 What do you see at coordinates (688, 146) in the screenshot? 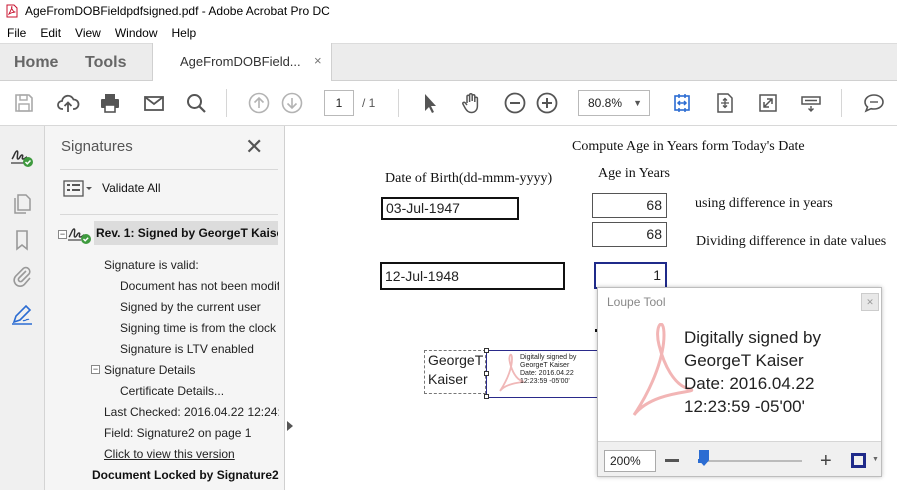
I see `form-heading: Compute Age in Years form Today's Date` at bounding box center [688, 146].